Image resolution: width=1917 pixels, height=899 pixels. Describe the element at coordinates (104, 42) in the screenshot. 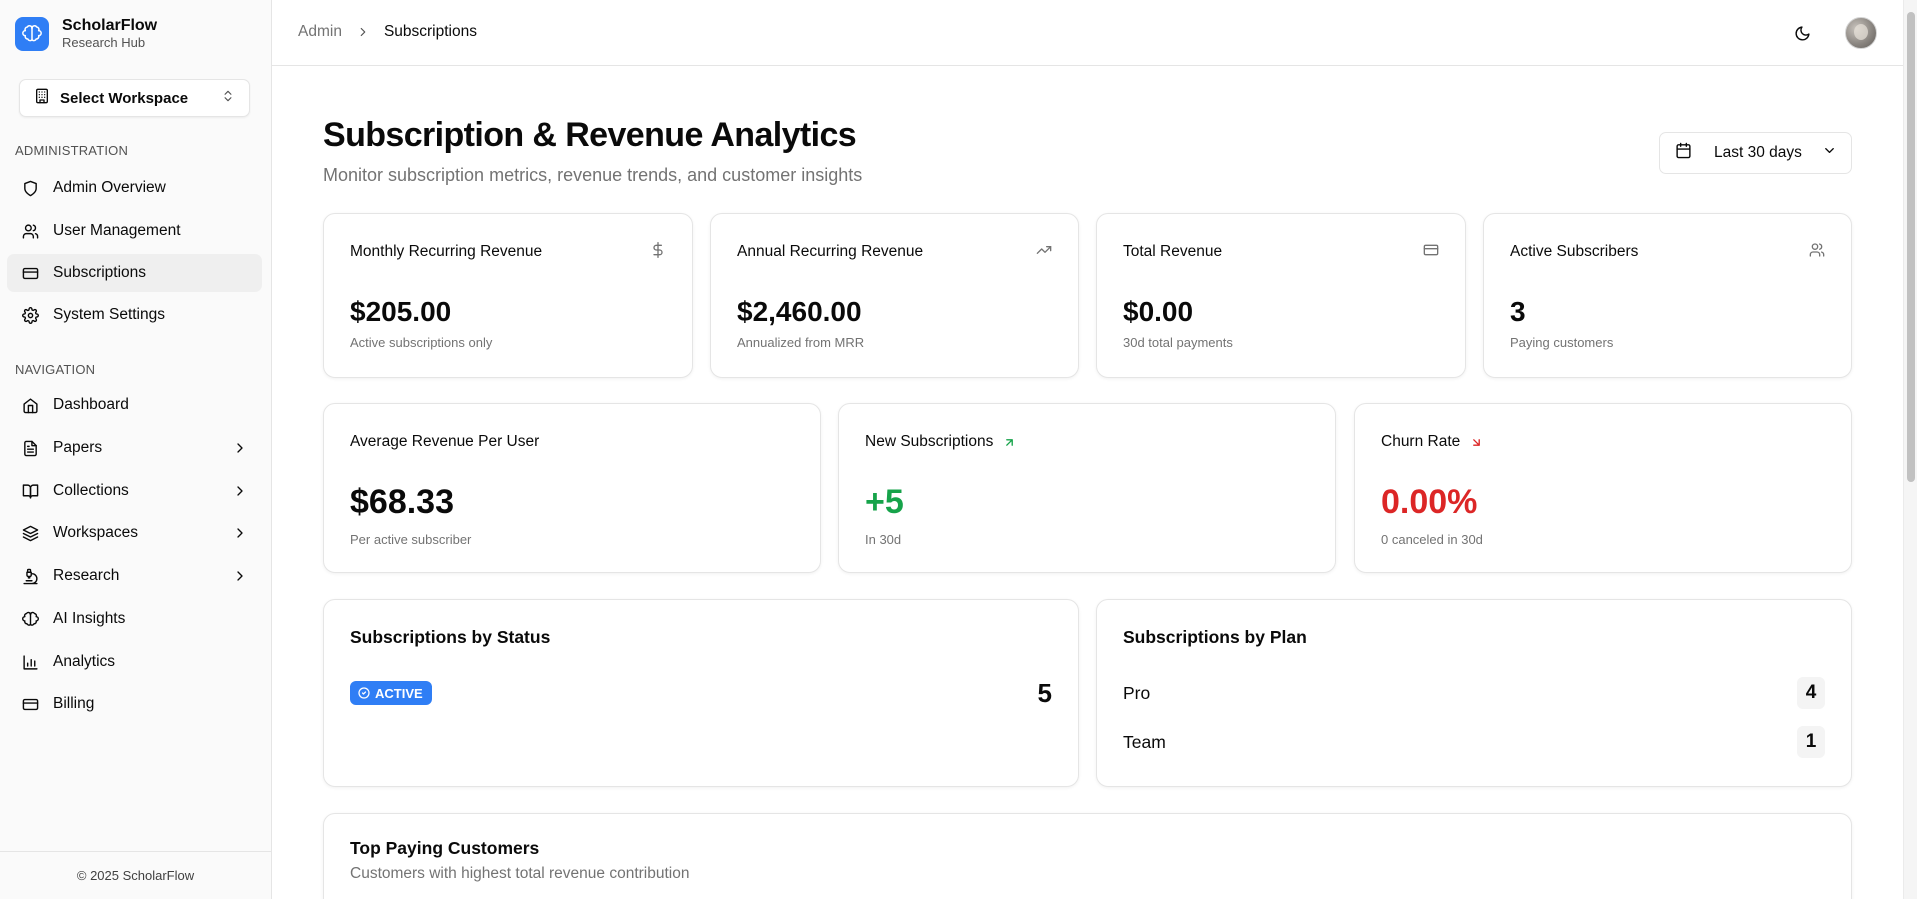

I see `brand-subtitle: Research Hub` at that location.